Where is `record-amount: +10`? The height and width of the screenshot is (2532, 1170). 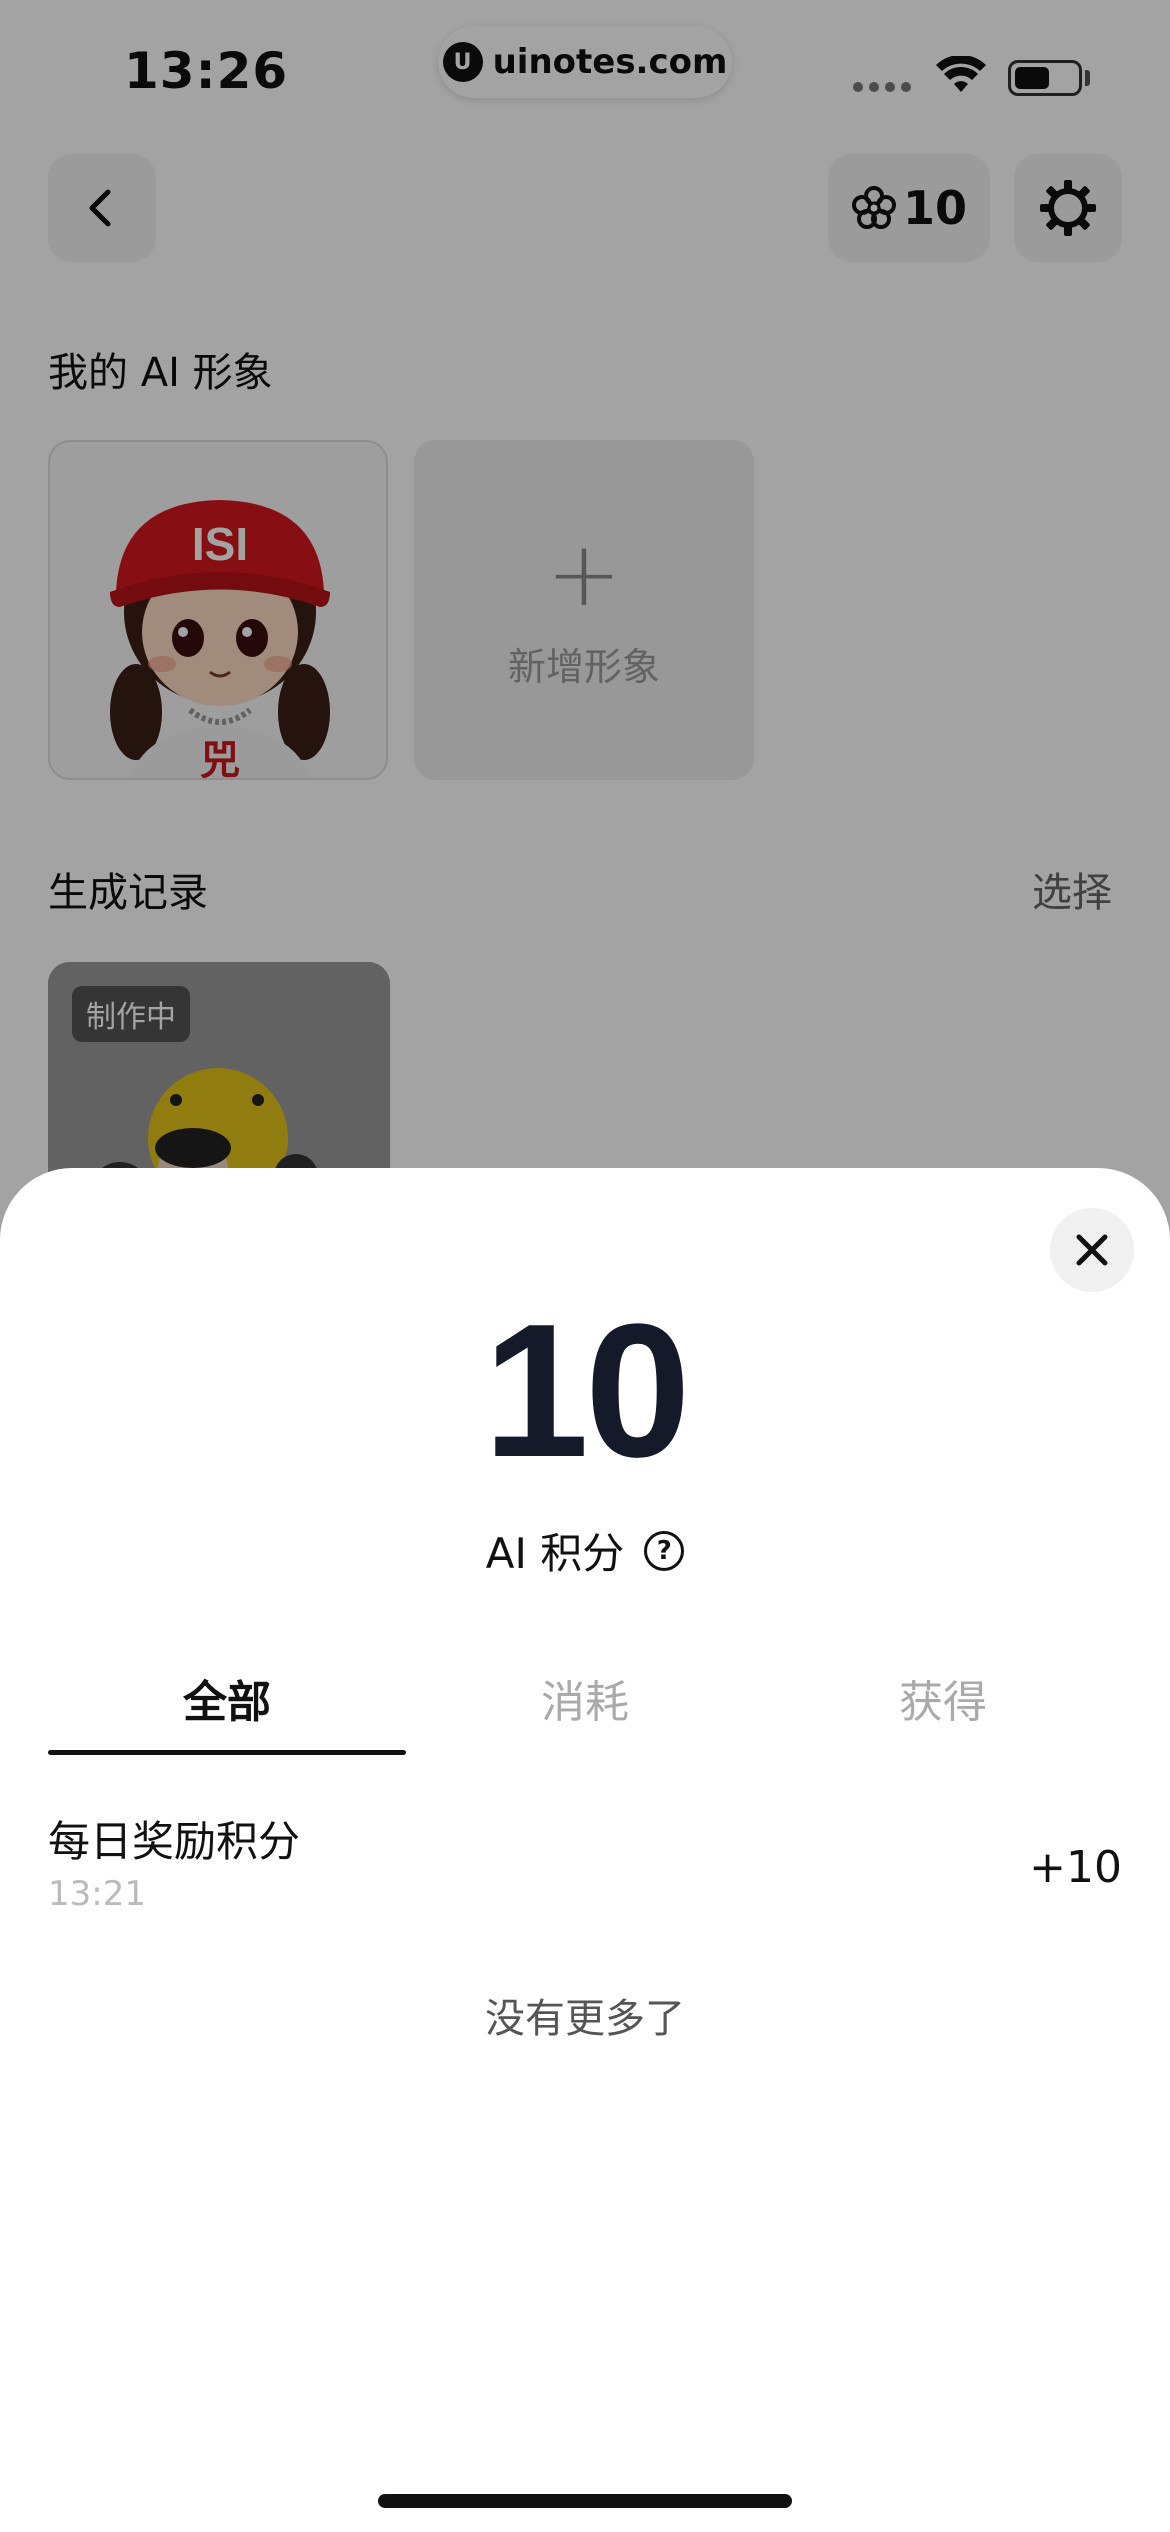 record-amount: +10 is located at coordinates (1075, 1867).